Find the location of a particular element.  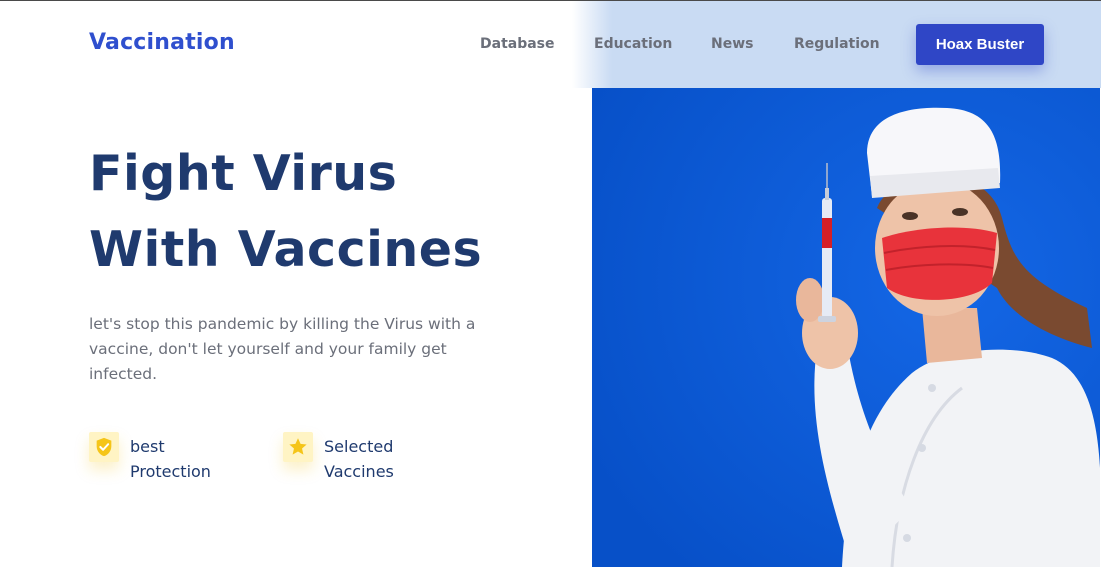

feature-label: best Protection is located at coordinates (190, 459).